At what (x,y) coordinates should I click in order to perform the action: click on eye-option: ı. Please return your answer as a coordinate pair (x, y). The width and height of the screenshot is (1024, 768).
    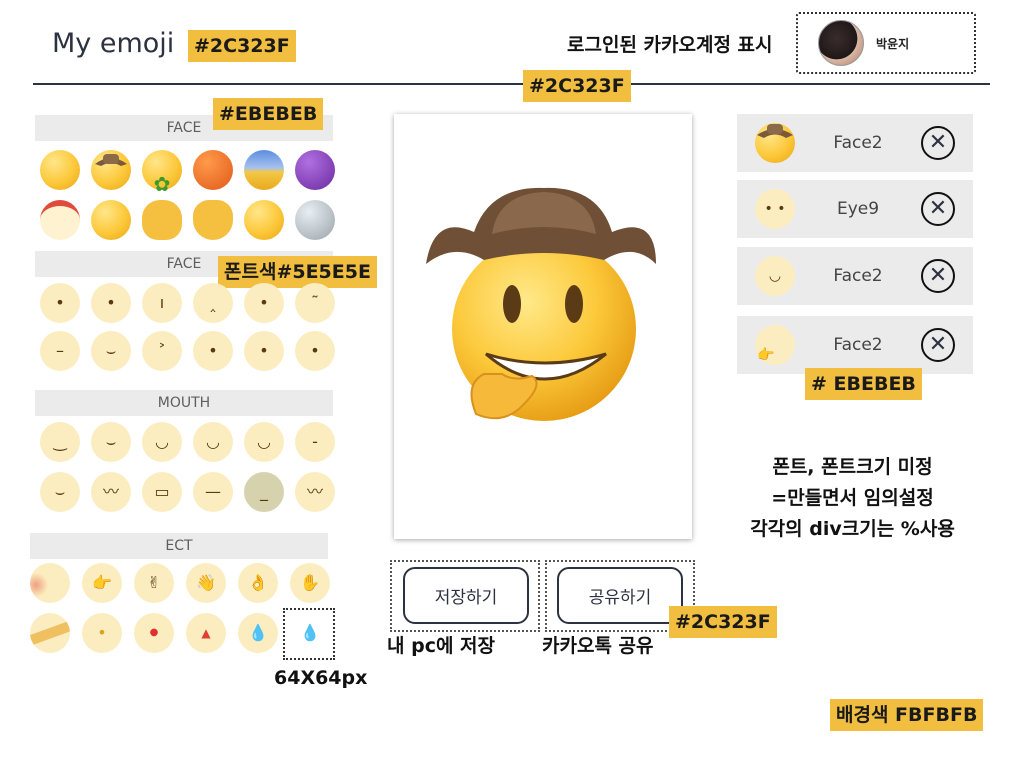
    Looking at the image, I should click on (162, 303).